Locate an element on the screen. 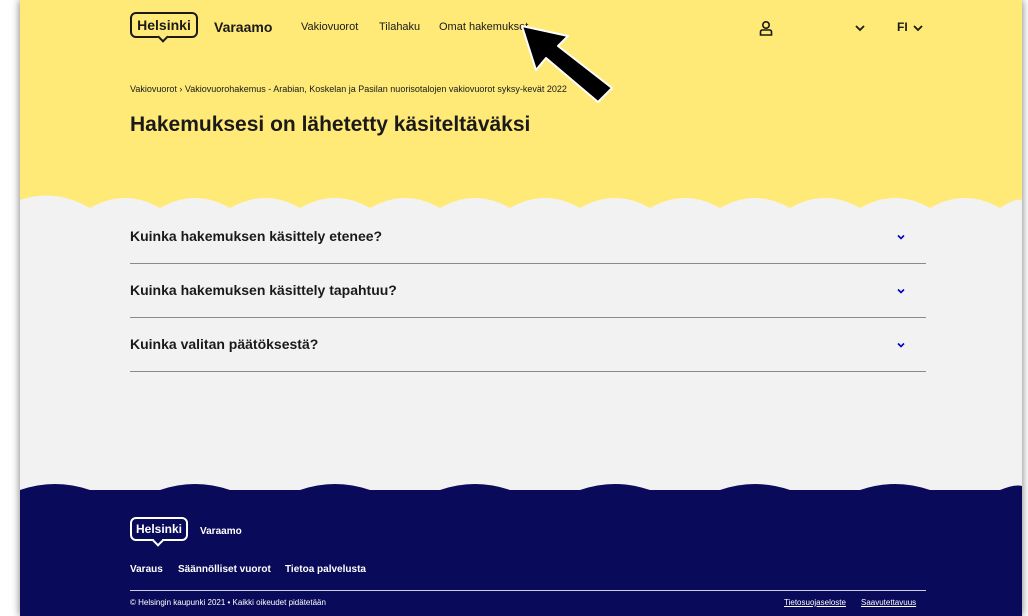 The width and height of the screenshot is (1028, 616). brand-name-footer: Varaamo is located at coordinates (221, 531).